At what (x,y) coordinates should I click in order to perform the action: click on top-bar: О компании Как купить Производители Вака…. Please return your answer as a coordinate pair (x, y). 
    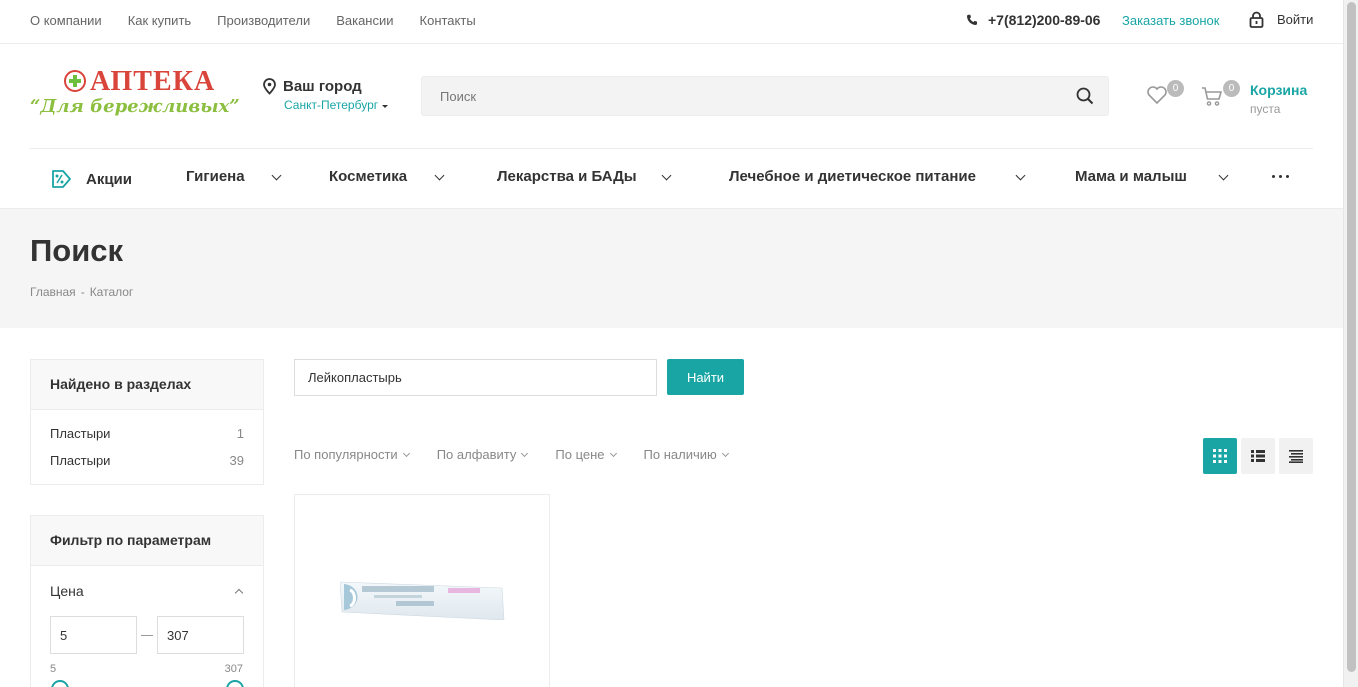
    Looking at the image, I should click on (671, 22).